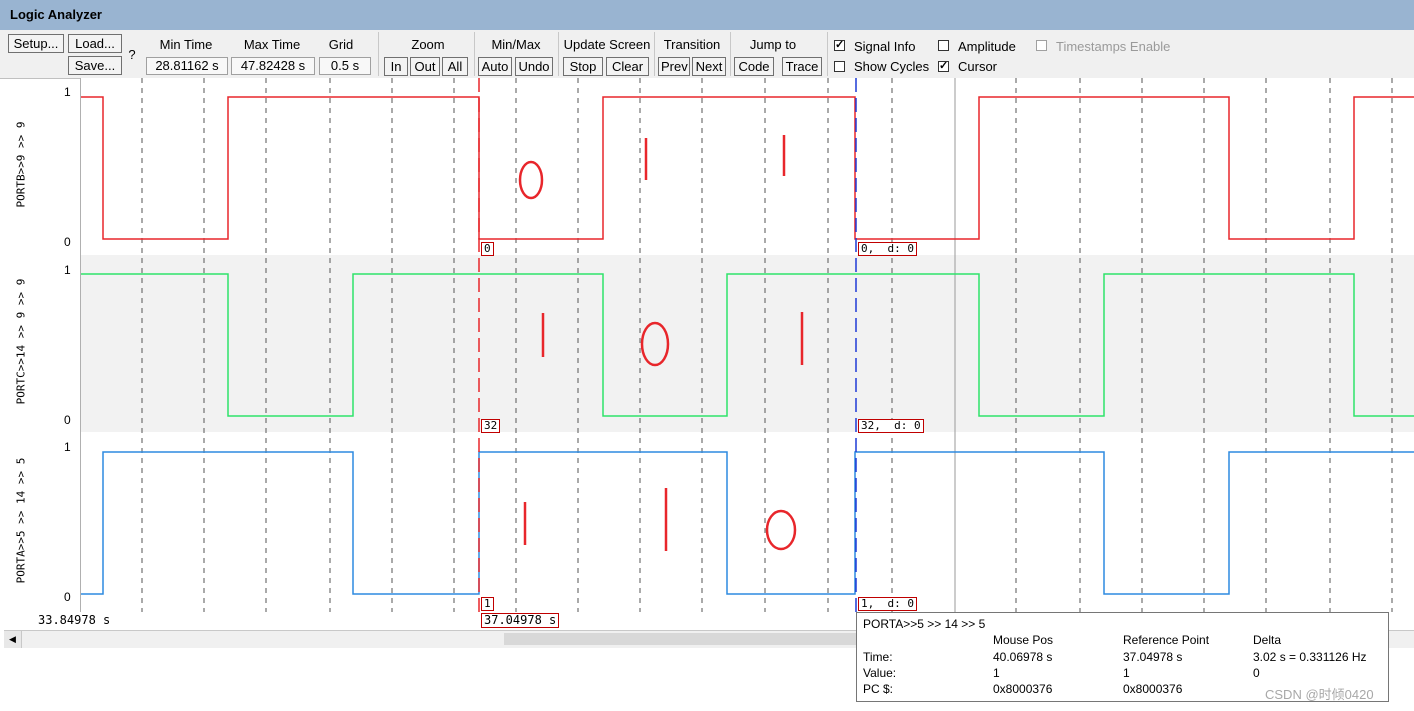 The width and height of the screenshot is (1414, 711). What do you see at coordinates (1041, 45) in the screenshot?
I see `timestamps-checkbox` at bounding box center [1041, 45].